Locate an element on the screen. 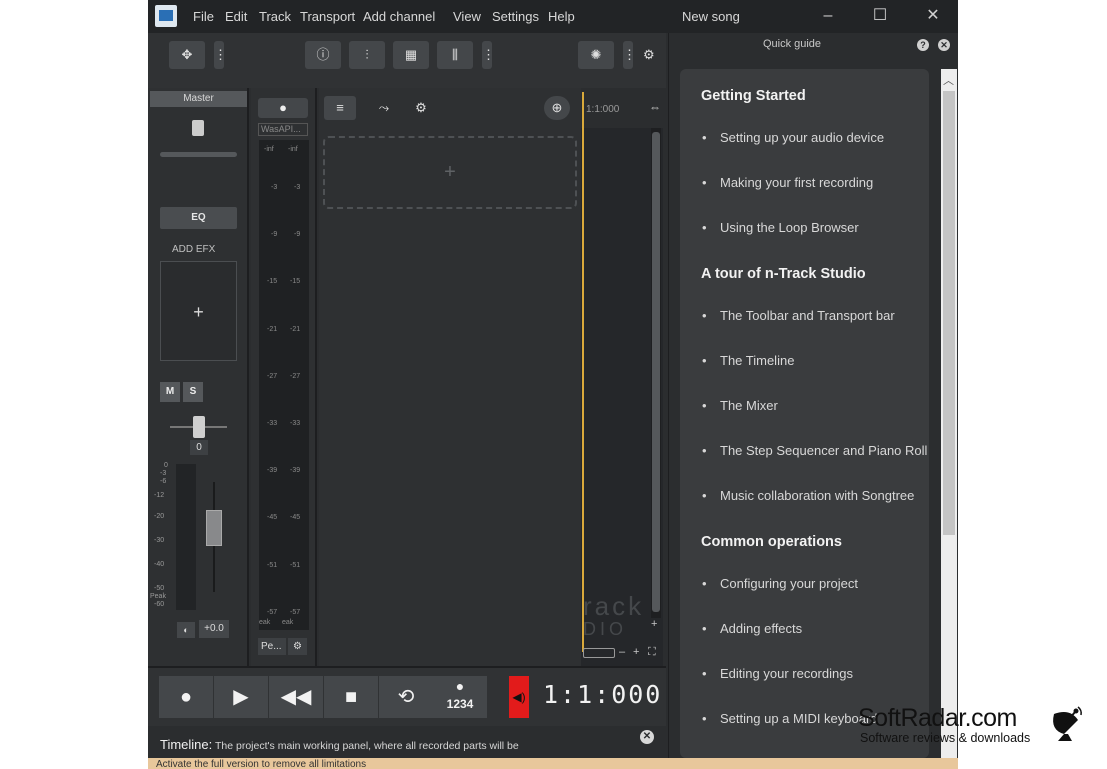 This screenshot has width=1107, height=769. guide-link-label: Making your first recording is located at coordinates (796, 182).